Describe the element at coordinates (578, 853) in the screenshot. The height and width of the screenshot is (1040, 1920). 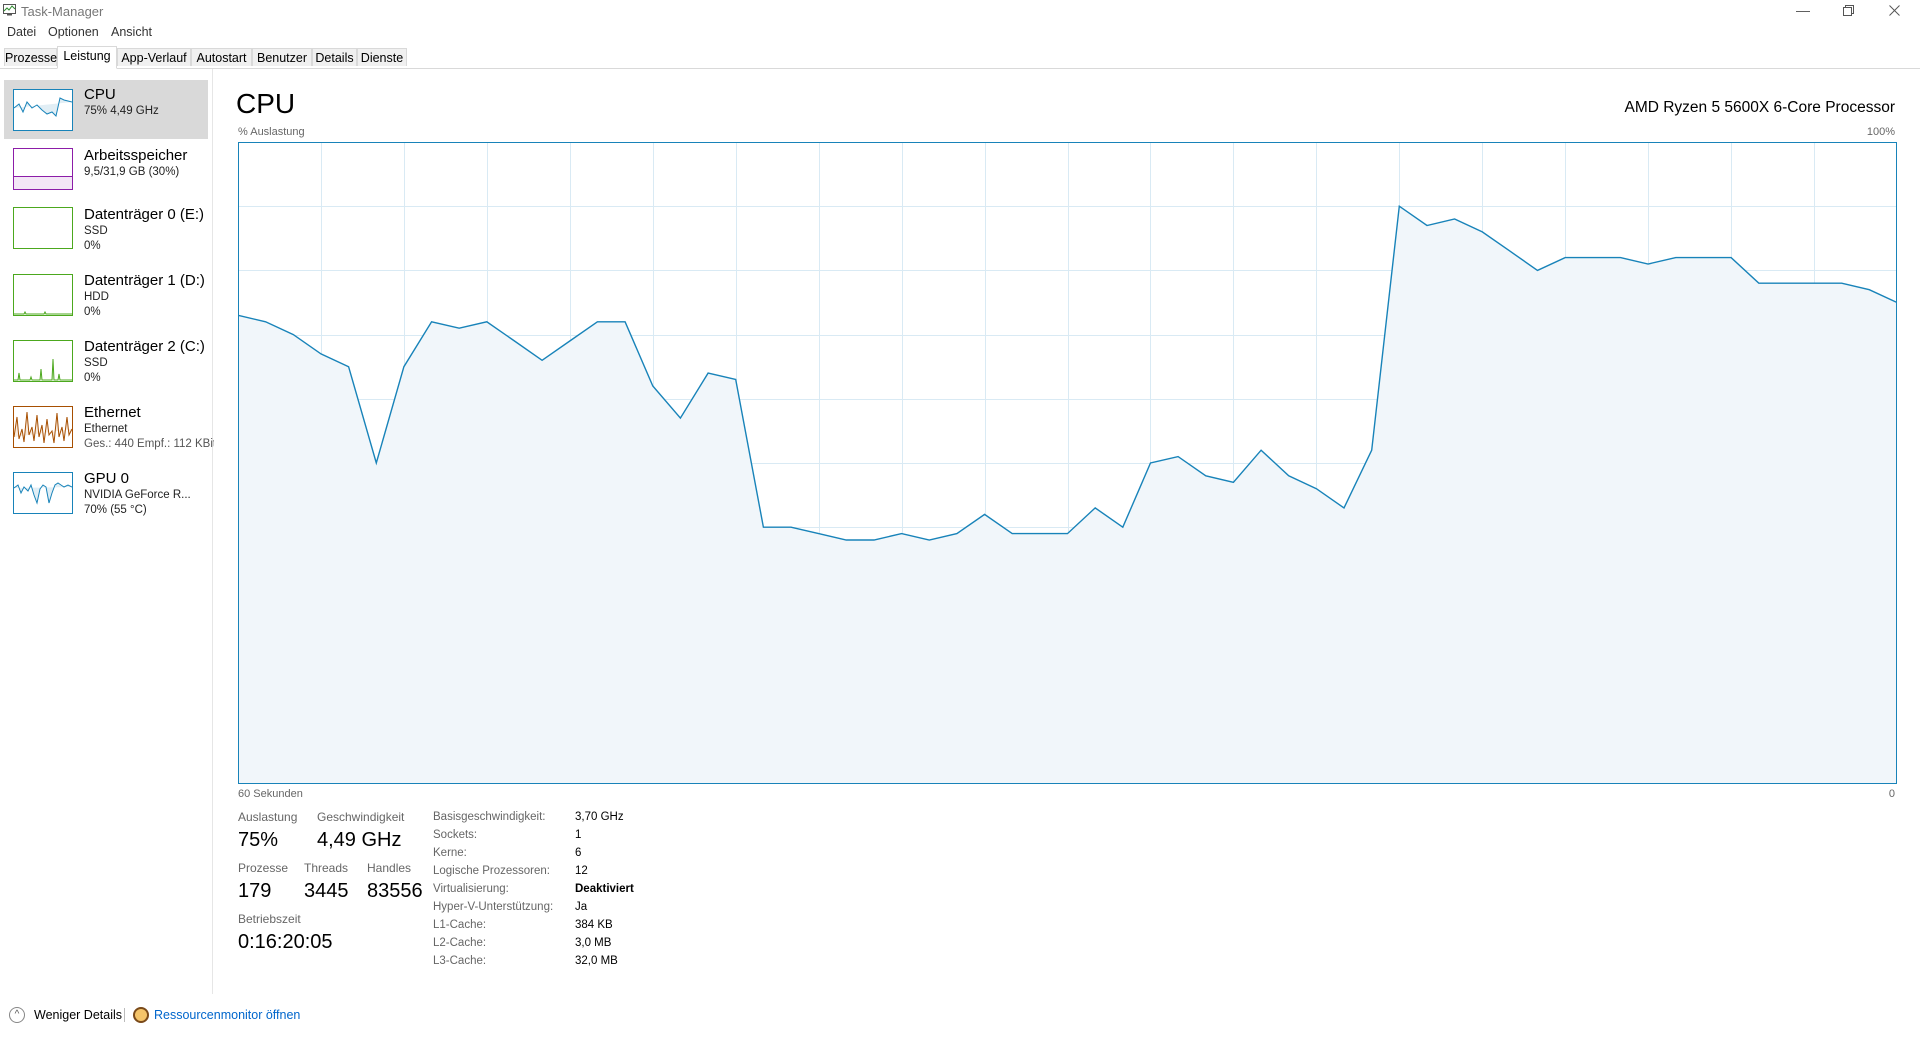
I see `detail-value: 6` at that location.